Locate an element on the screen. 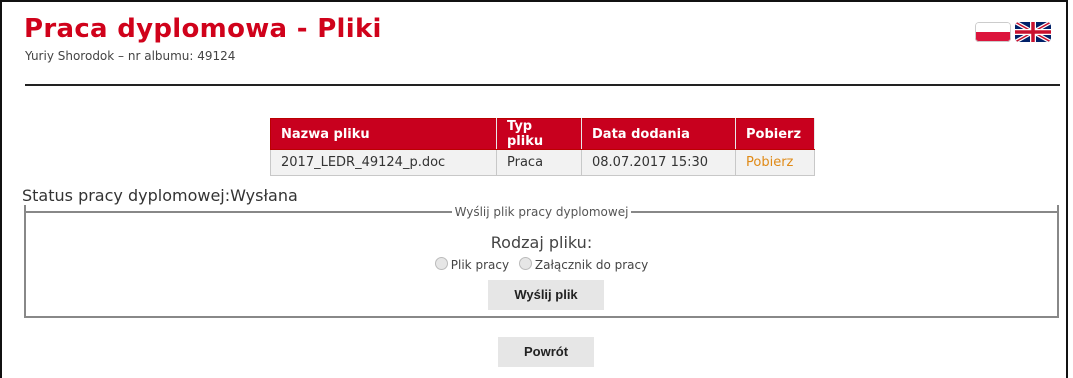  column-header-date-added: Data dodania is located at coordinates (658, 134).